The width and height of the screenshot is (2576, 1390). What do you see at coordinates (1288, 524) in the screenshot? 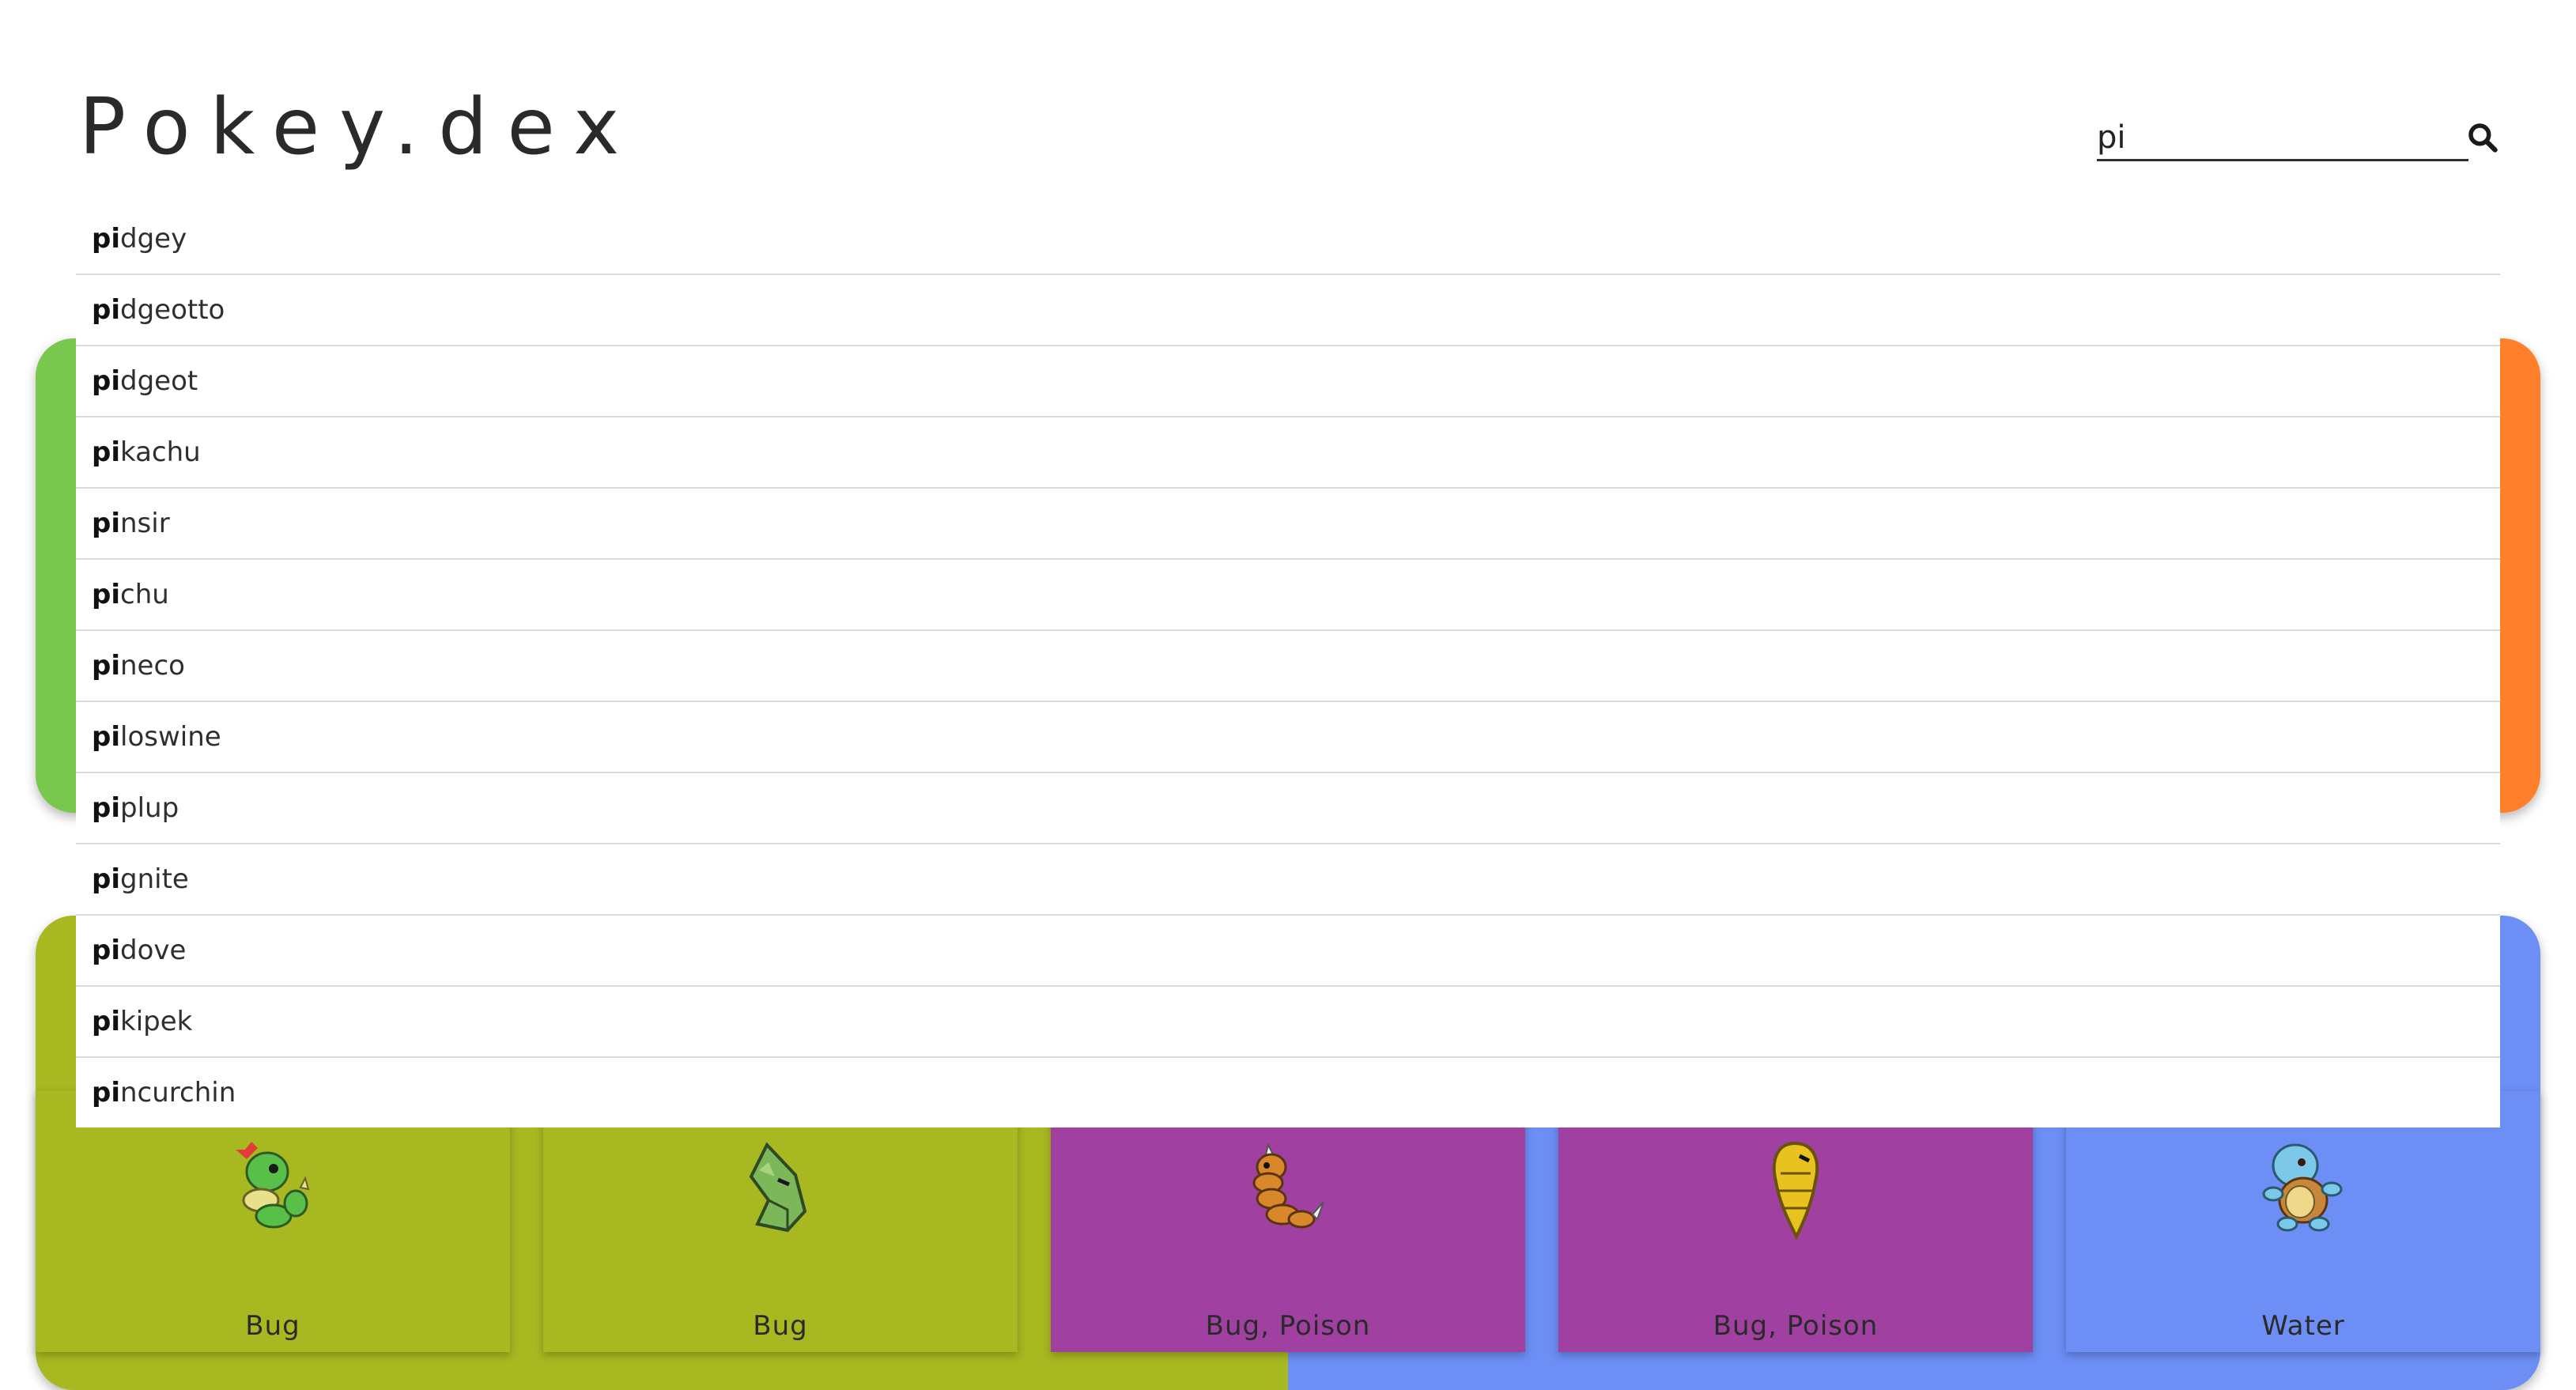
I see `suggestion-item: pi nsir` at bounding box center [1288, 524].